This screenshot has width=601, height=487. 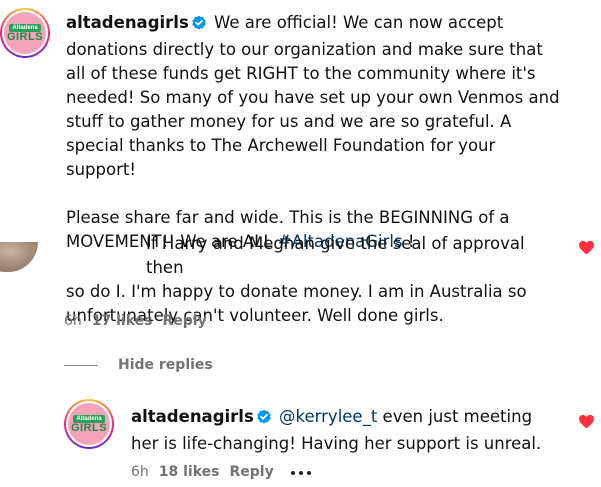 I want to click on comment-time: 6h, so click(x=73, y=321).